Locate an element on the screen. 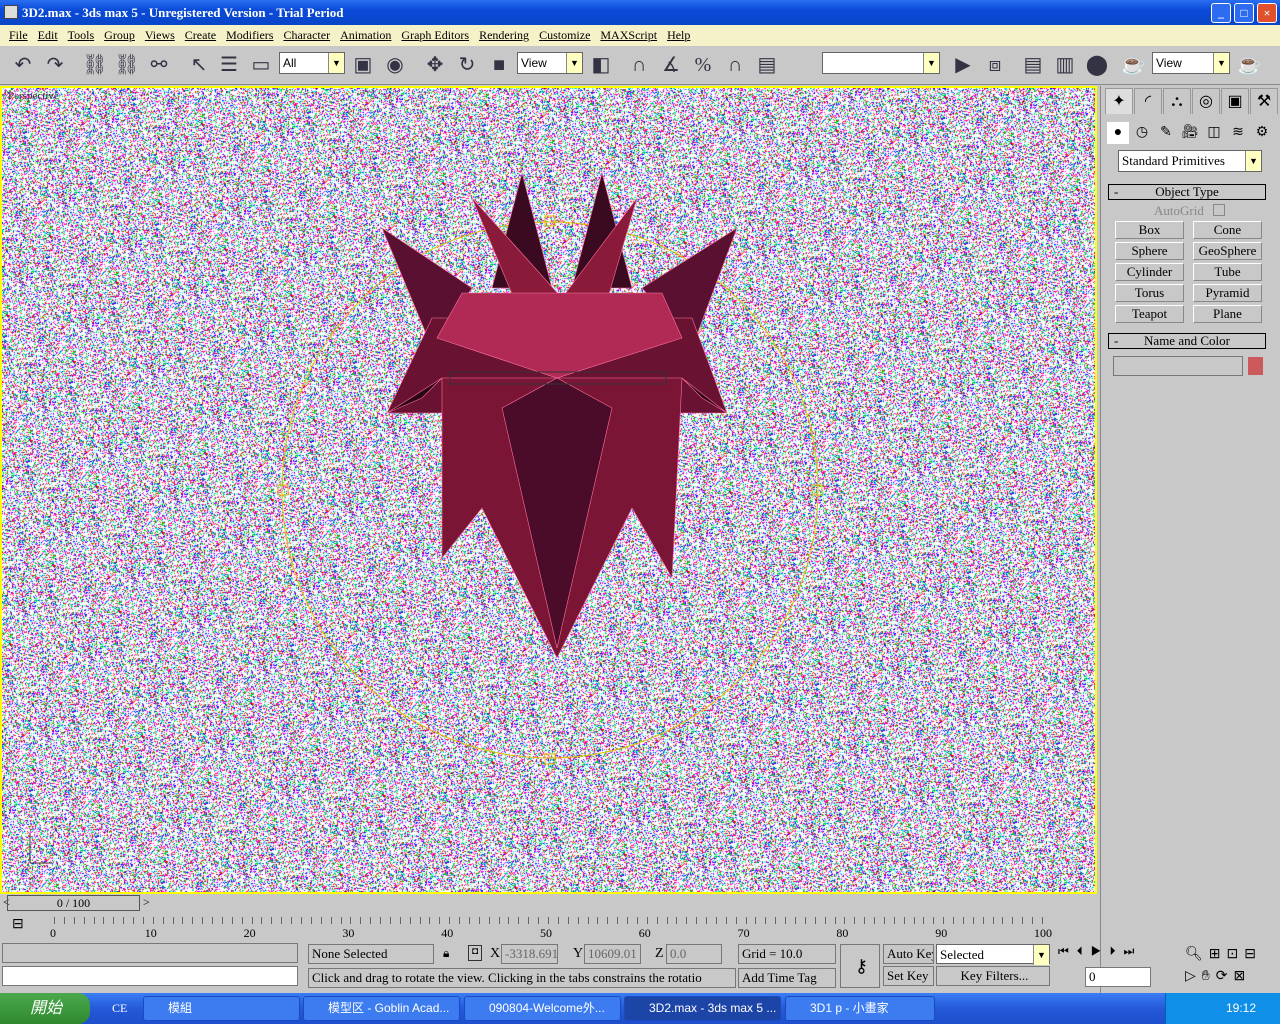 The width and height of the screenshot is (1280, 1024). align-icon: ⧈ is located at coordinates (995, 65).